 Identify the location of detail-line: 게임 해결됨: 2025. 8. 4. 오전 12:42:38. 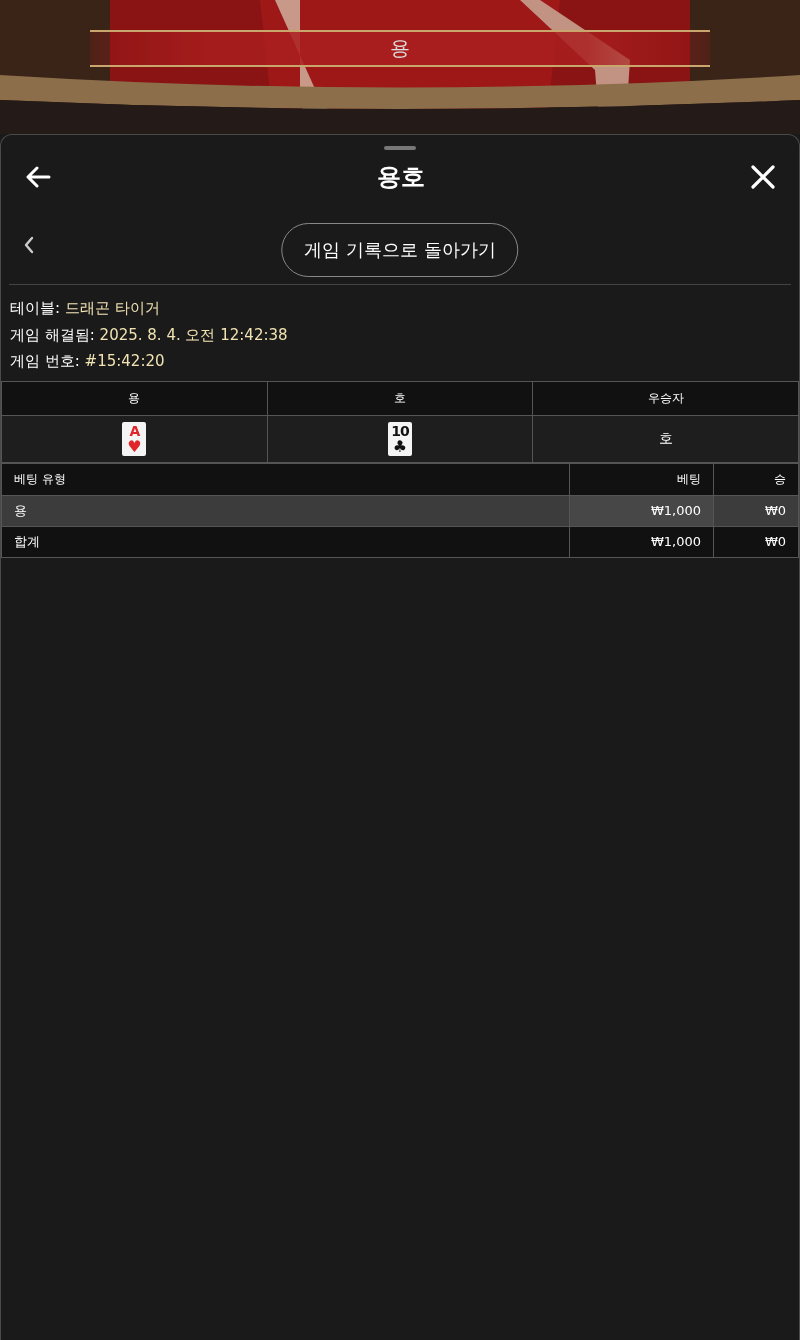
(149, 334).